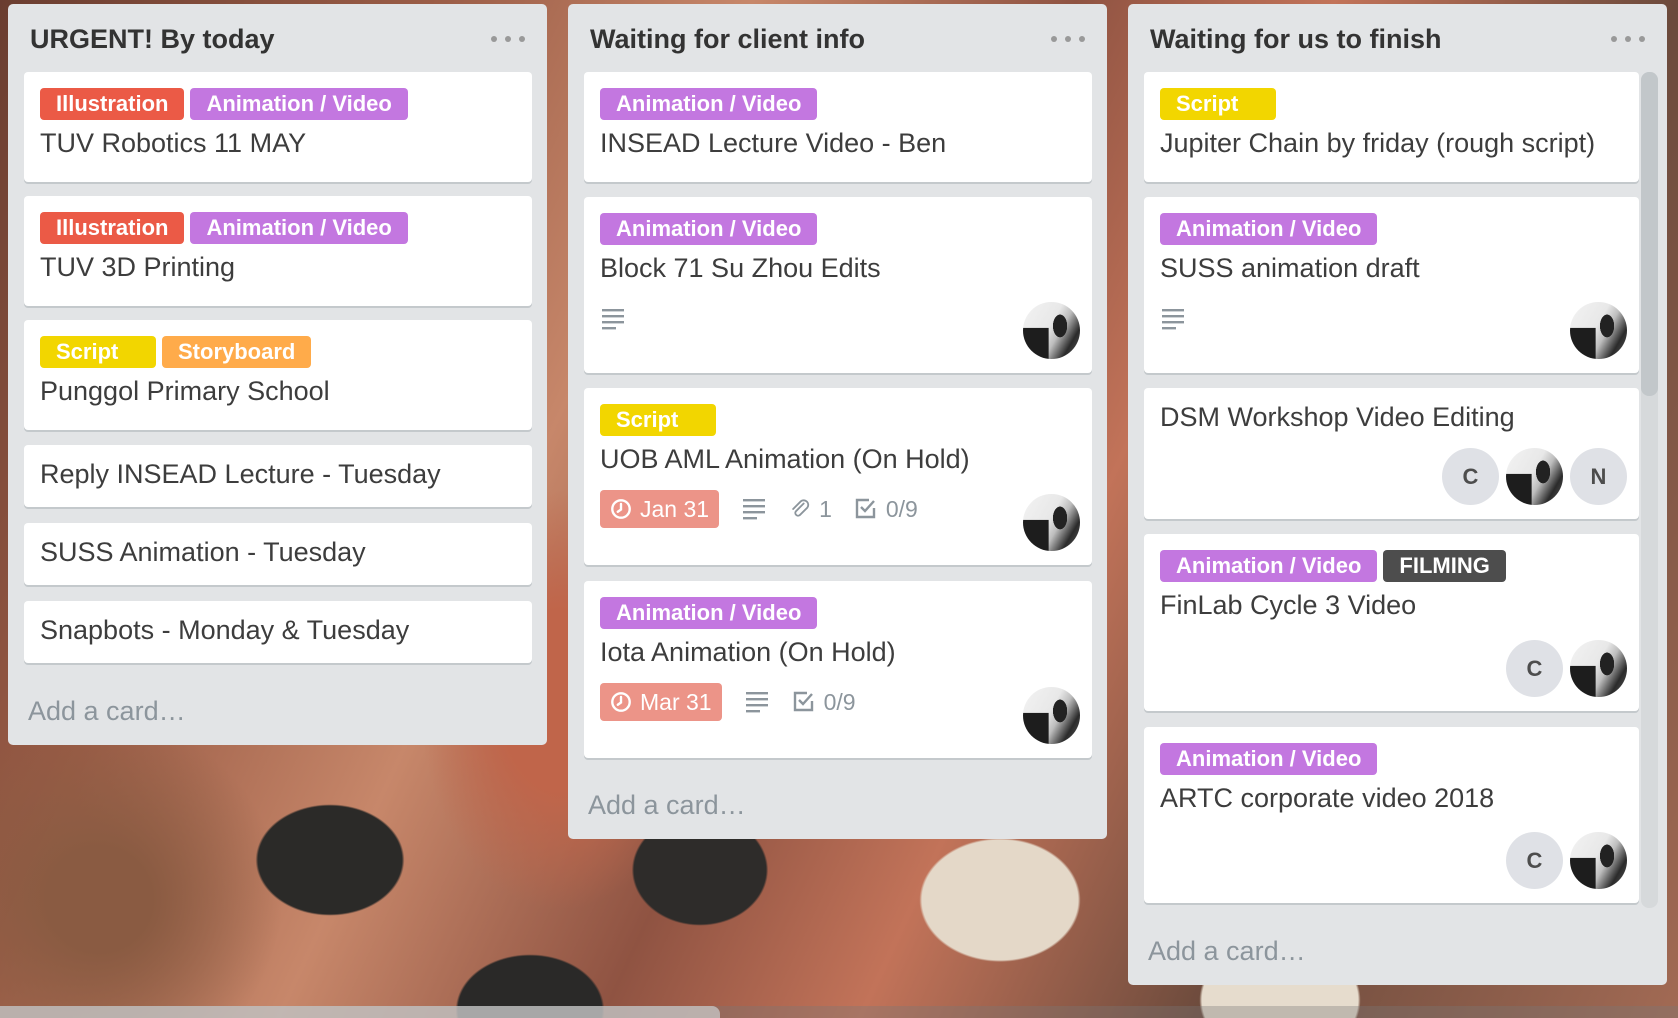 The image size is (1678, 1018). I want to click on list-scrollbar-thumb, so click(1649, 234).